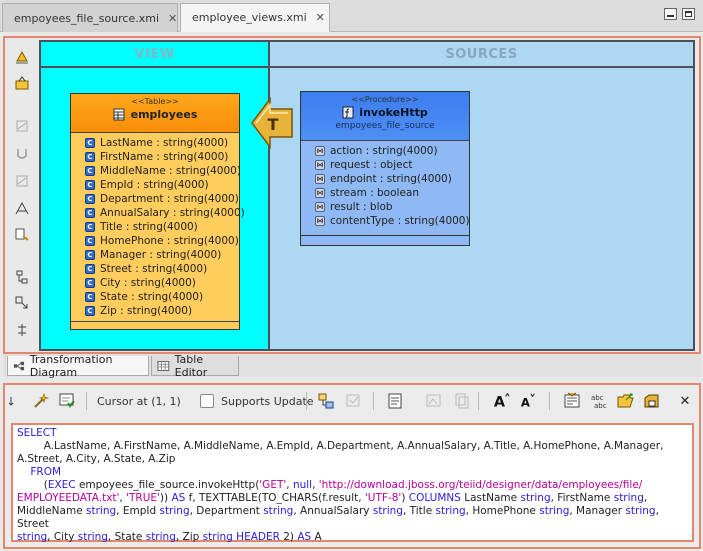  What do you see at coordinates (67, 401) in the screenshot?
I see `validate-icon` at bounding box center [67, 401].